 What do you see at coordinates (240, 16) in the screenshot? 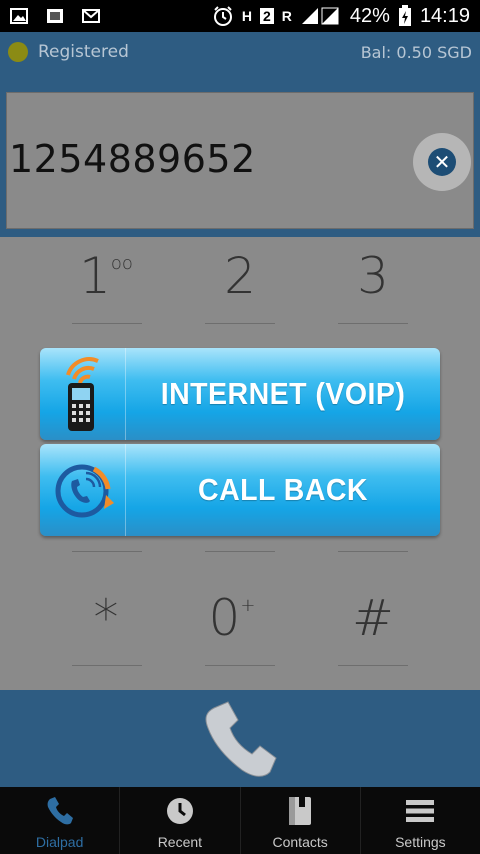
I see `status-bar: H 2 R 42% 14:19` at bounding box center [240, 16].